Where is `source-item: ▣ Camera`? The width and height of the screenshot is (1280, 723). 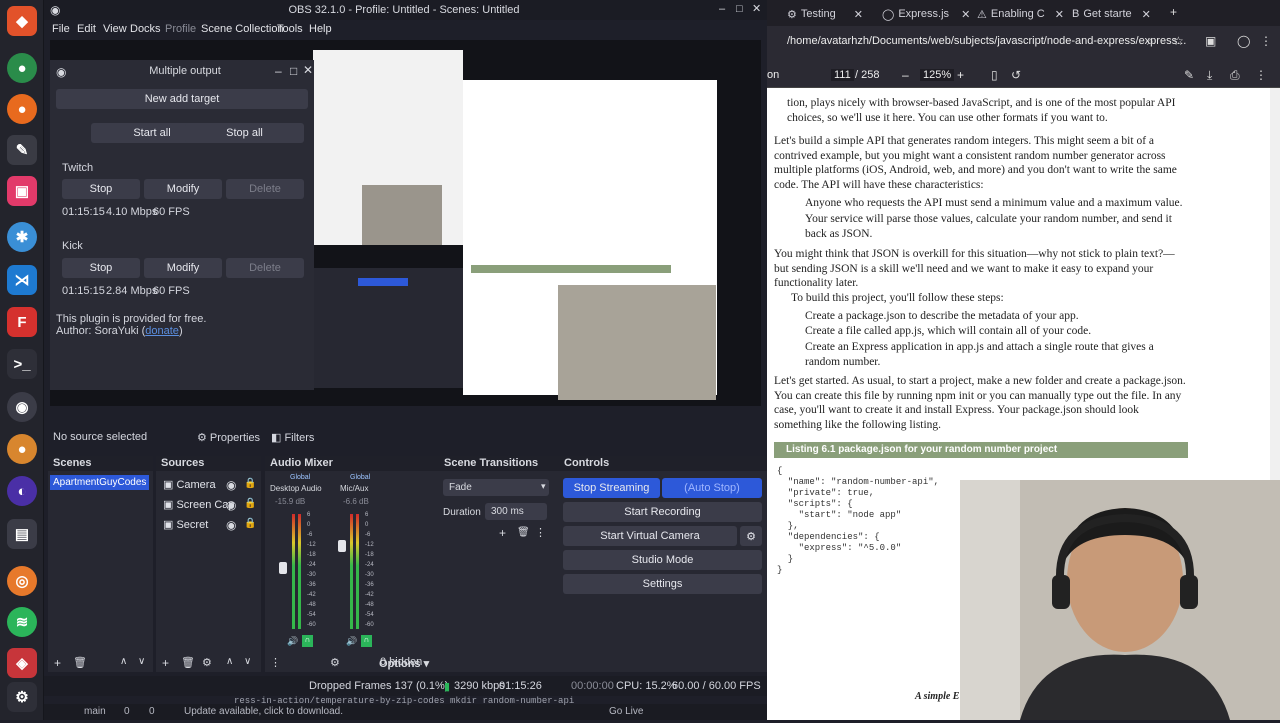 source-item: ▣ Camera is located at coordinates (189, 484).